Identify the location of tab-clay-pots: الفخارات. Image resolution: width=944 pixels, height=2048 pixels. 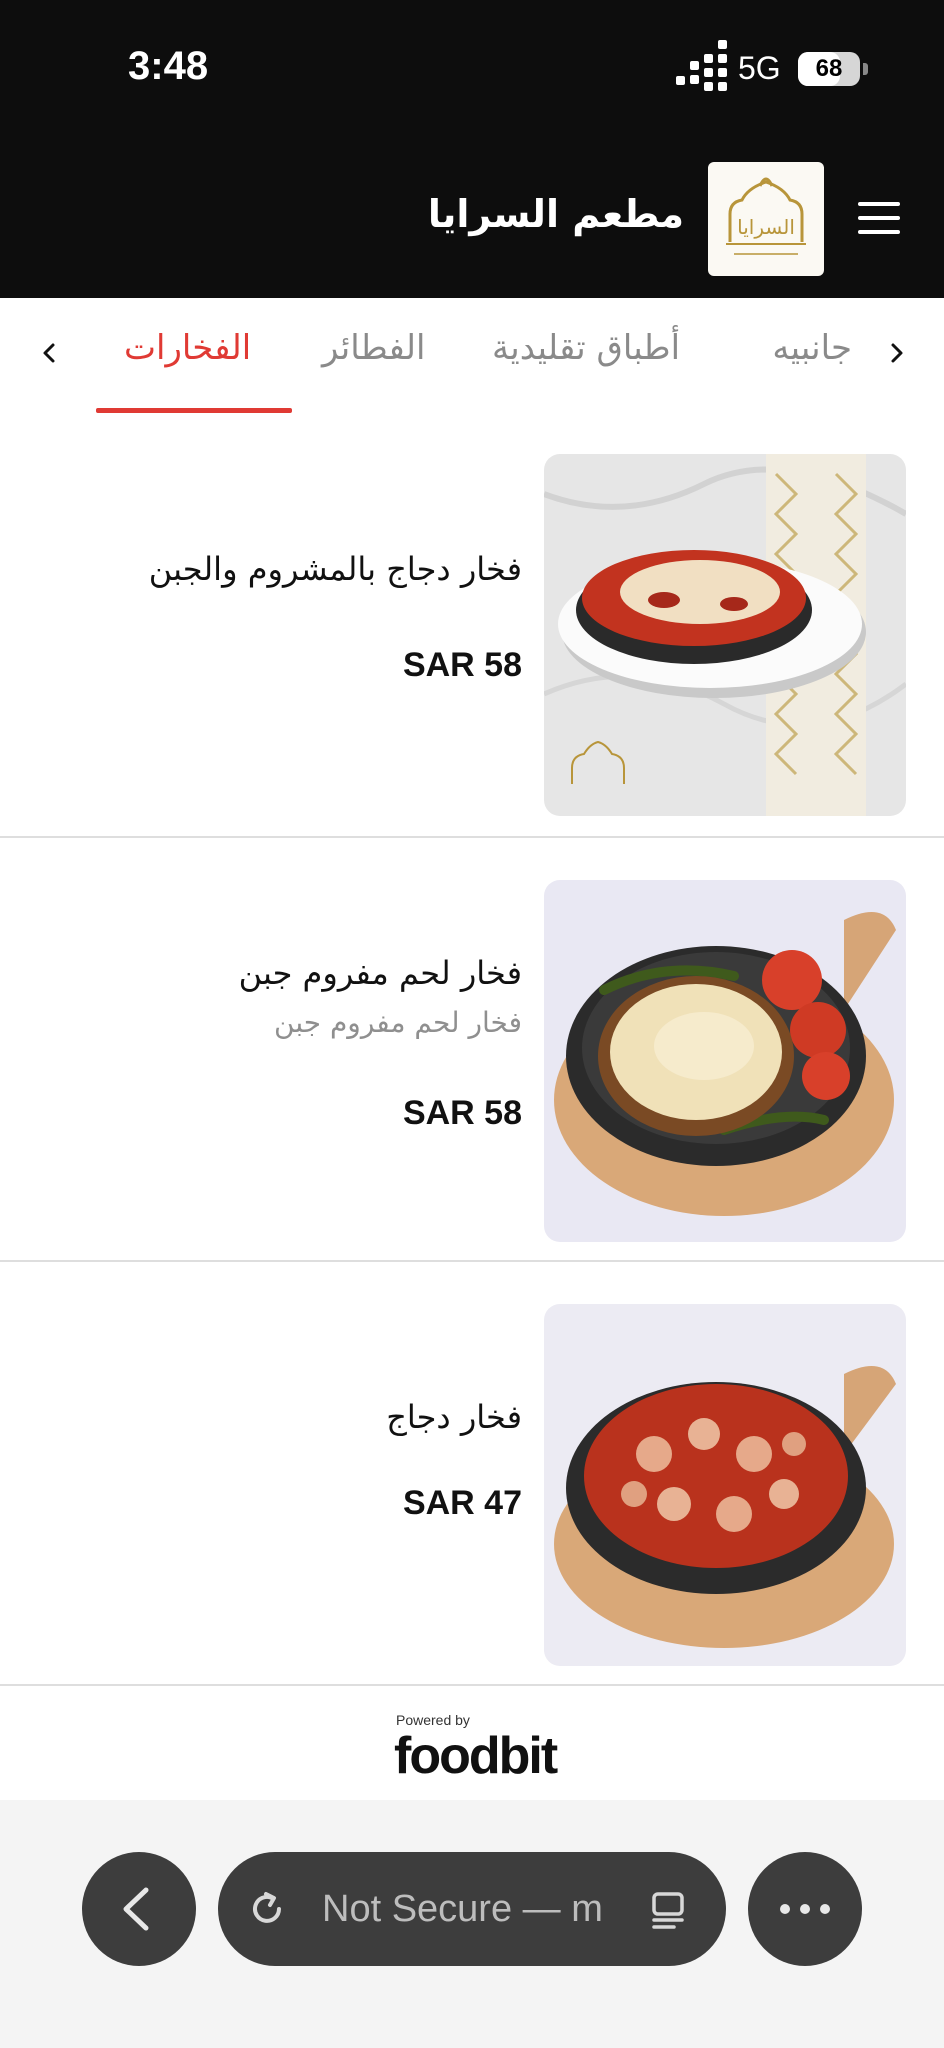
(187, 348).